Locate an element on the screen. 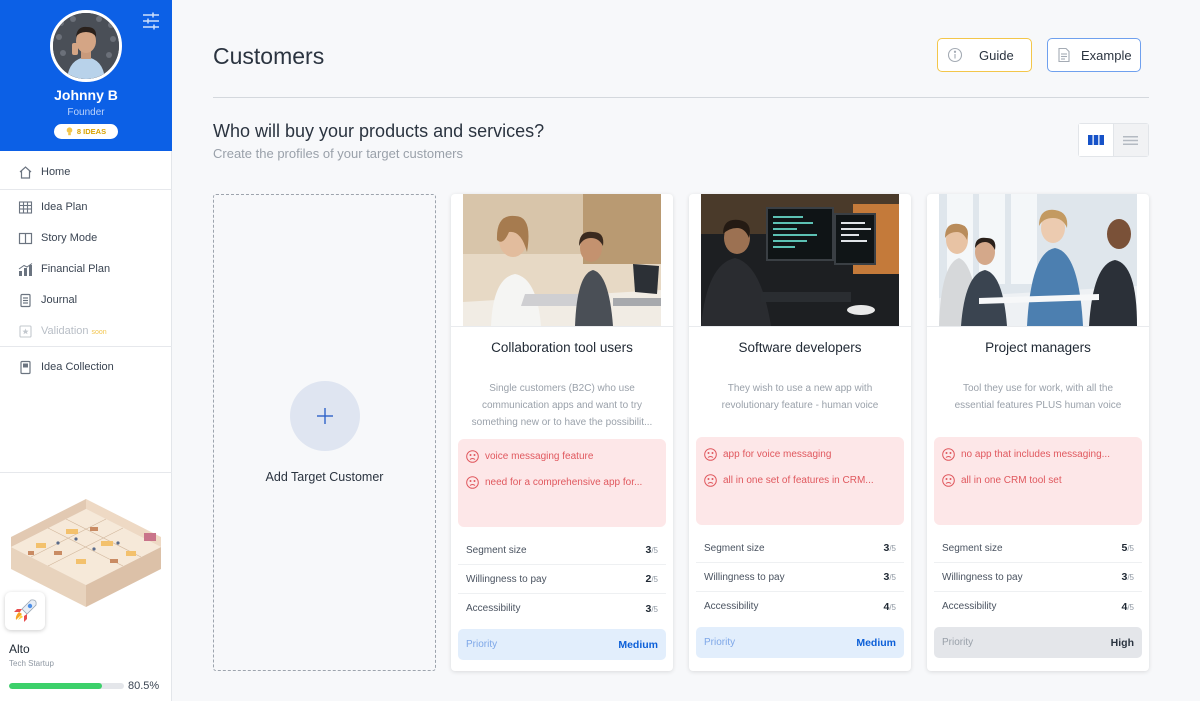  nav-label: Story Mode is located at coordinates (69, 238).